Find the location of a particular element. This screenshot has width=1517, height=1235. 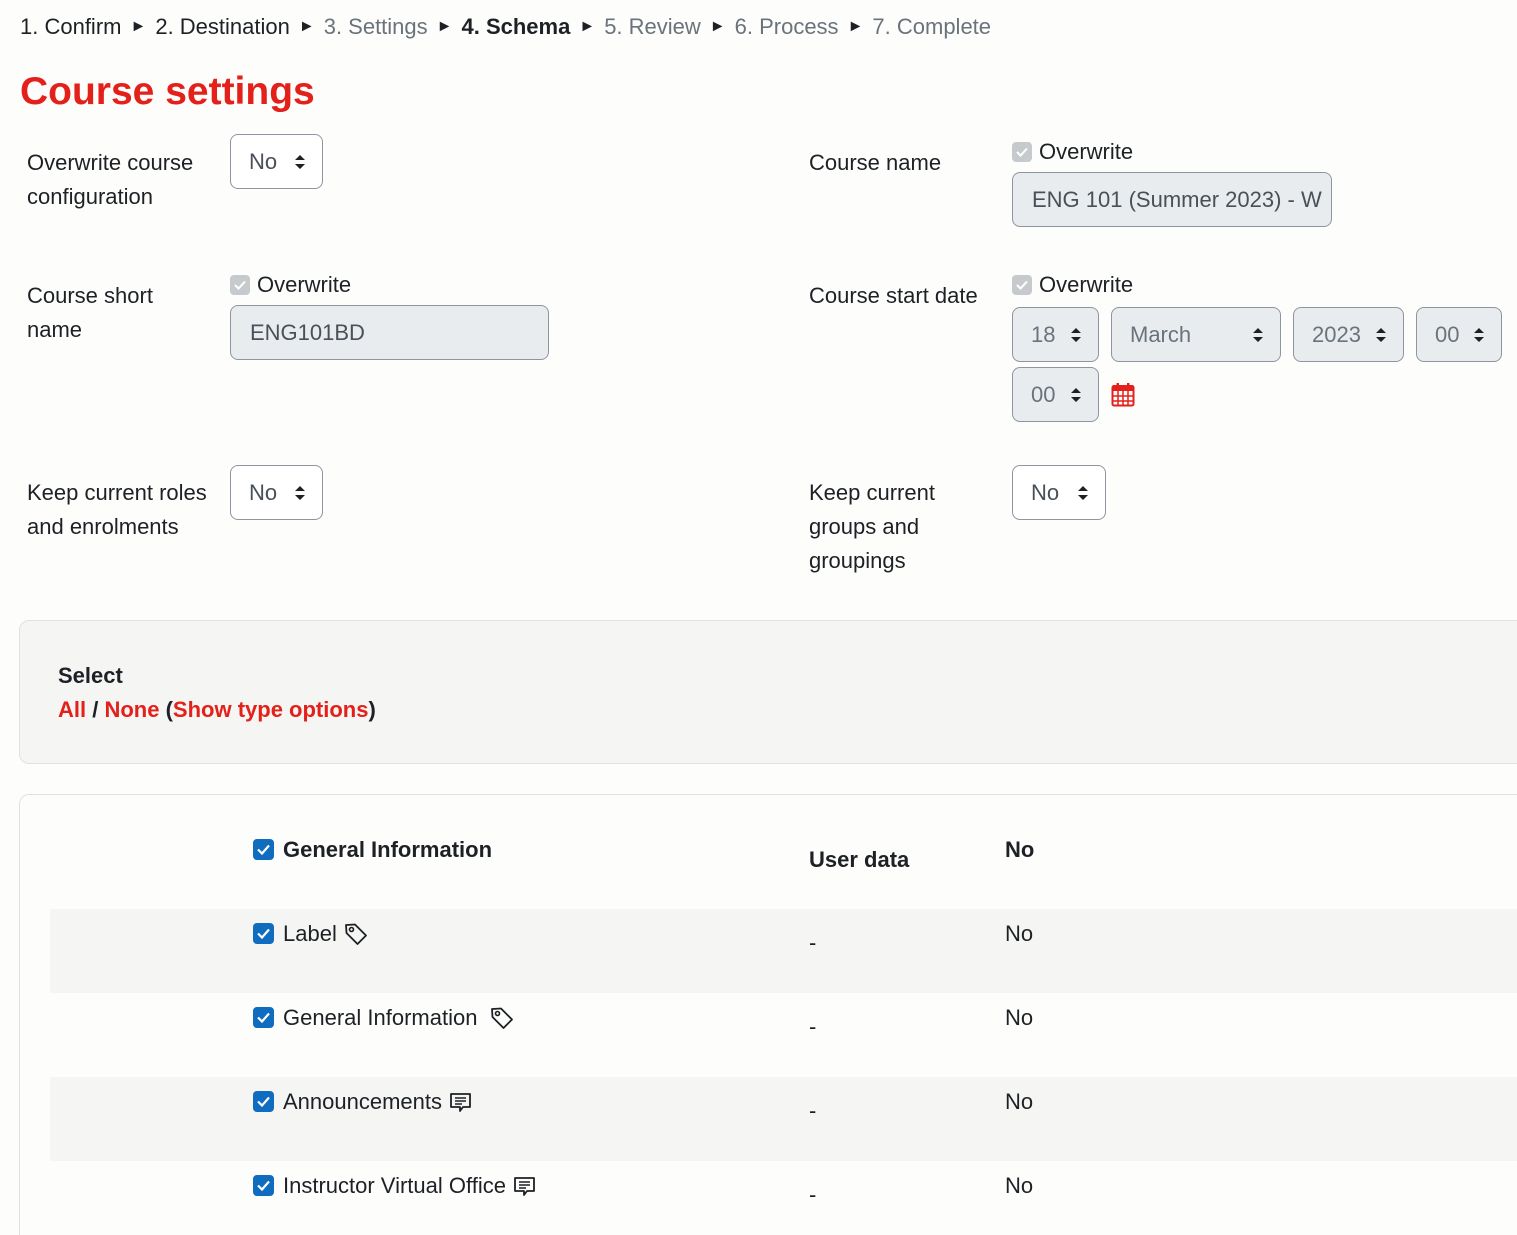

section-title: General Information is located at coordinates (388, 849).